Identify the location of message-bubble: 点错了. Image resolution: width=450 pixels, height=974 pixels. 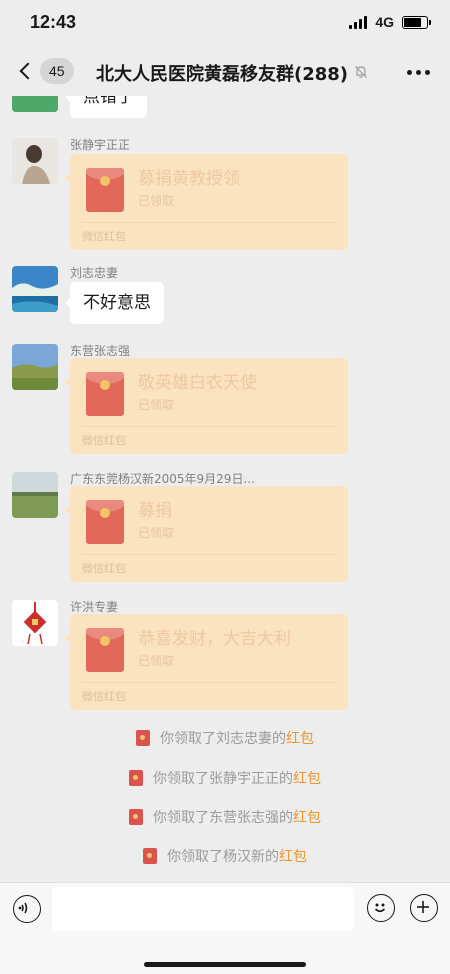
(106, 107).